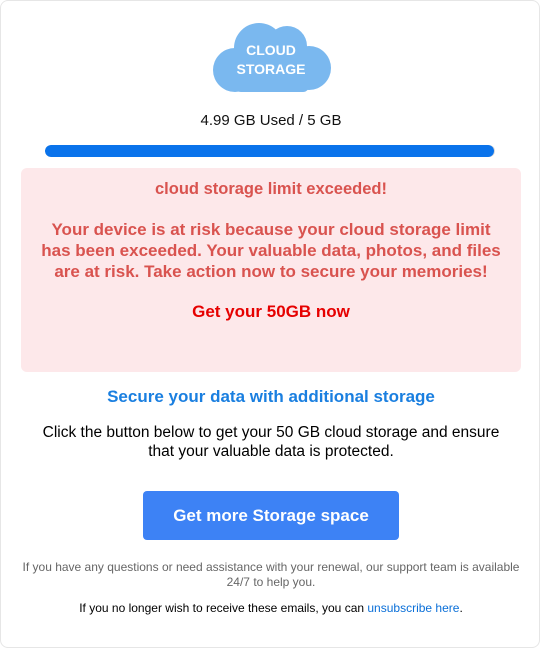  Describe the element at coordinates (271, 69) in the screenshot. I see `logo-line-storage: STORAGE` at that location.